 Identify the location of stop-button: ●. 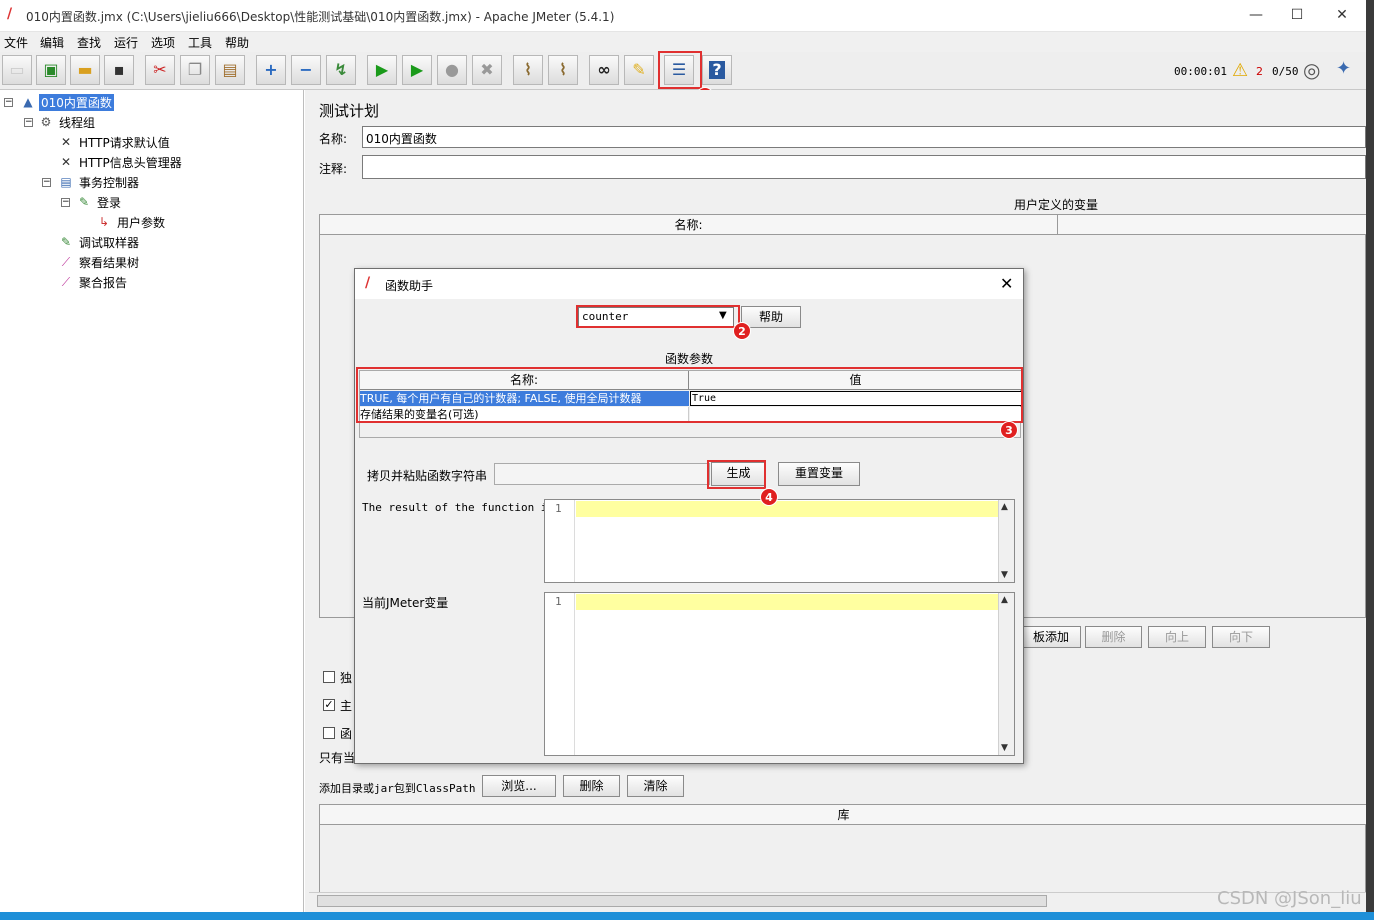
(452, 70).